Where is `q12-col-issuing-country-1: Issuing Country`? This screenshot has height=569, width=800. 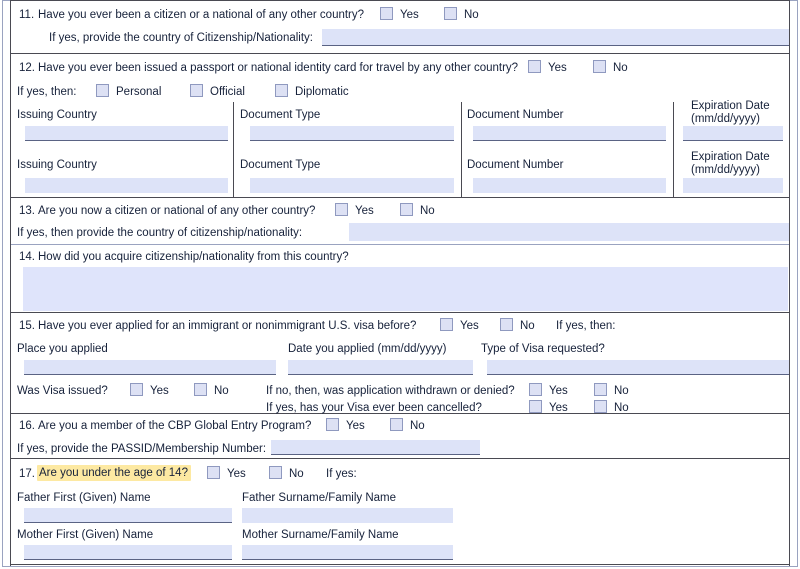 q12-col-issuing-country-1: Issuing Country is located at coordinates (57, 115).